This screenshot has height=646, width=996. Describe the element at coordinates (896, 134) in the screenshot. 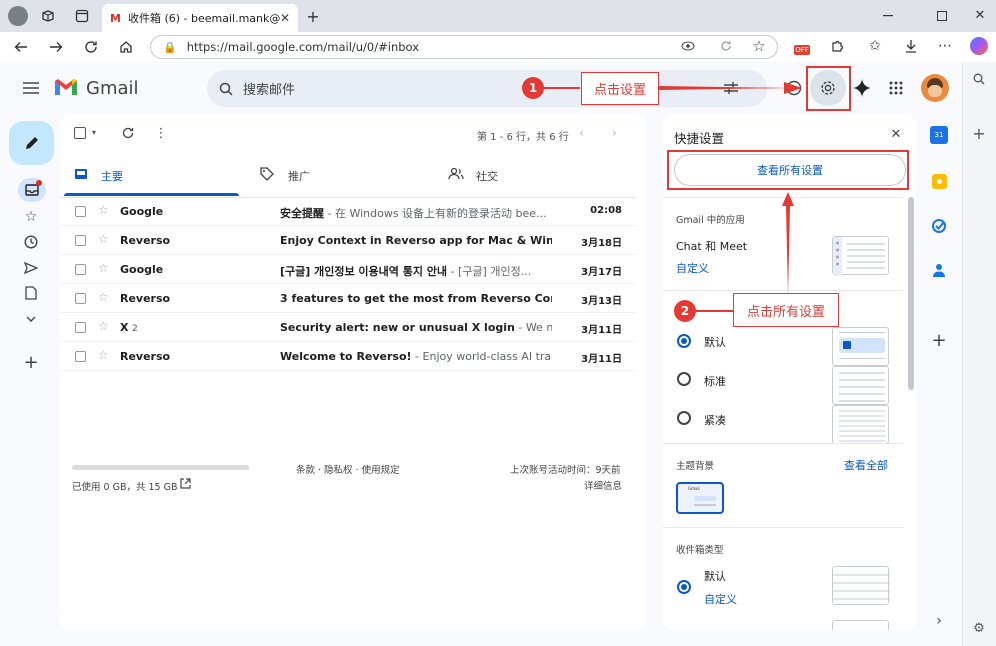

I see `quick-settings-close-icon: ✕` at that location.